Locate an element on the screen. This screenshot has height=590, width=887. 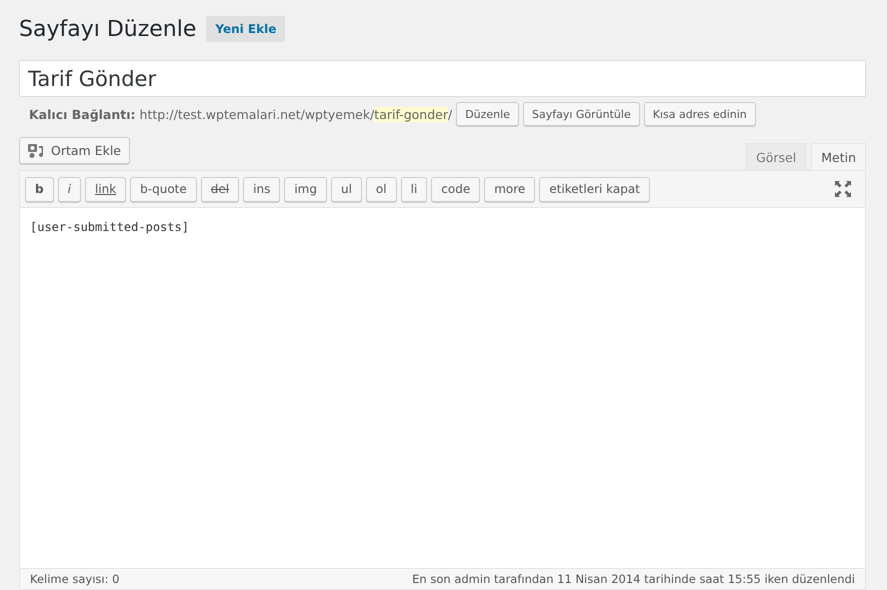
title-field: Tarif Gönder is located at coordinates (442, 78).